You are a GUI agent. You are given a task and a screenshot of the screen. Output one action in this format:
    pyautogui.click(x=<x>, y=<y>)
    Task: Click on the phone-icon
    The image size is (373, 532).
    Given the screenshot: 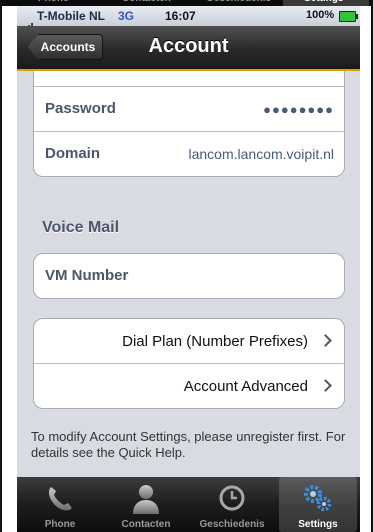 What is the action you would take?
    pyautogui.click(x=60, y=500)
    